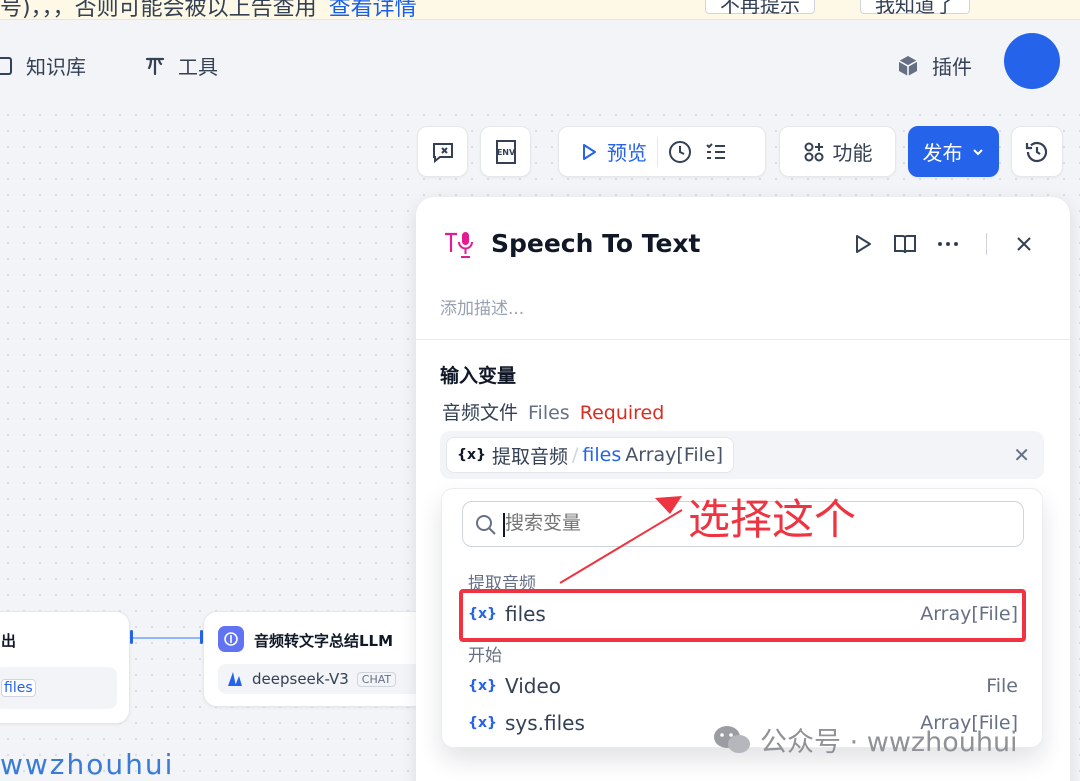 Image resolution: width=1080 pixels, height=781 pixels. I want to click on annotation-arrow, so click(621, 540).